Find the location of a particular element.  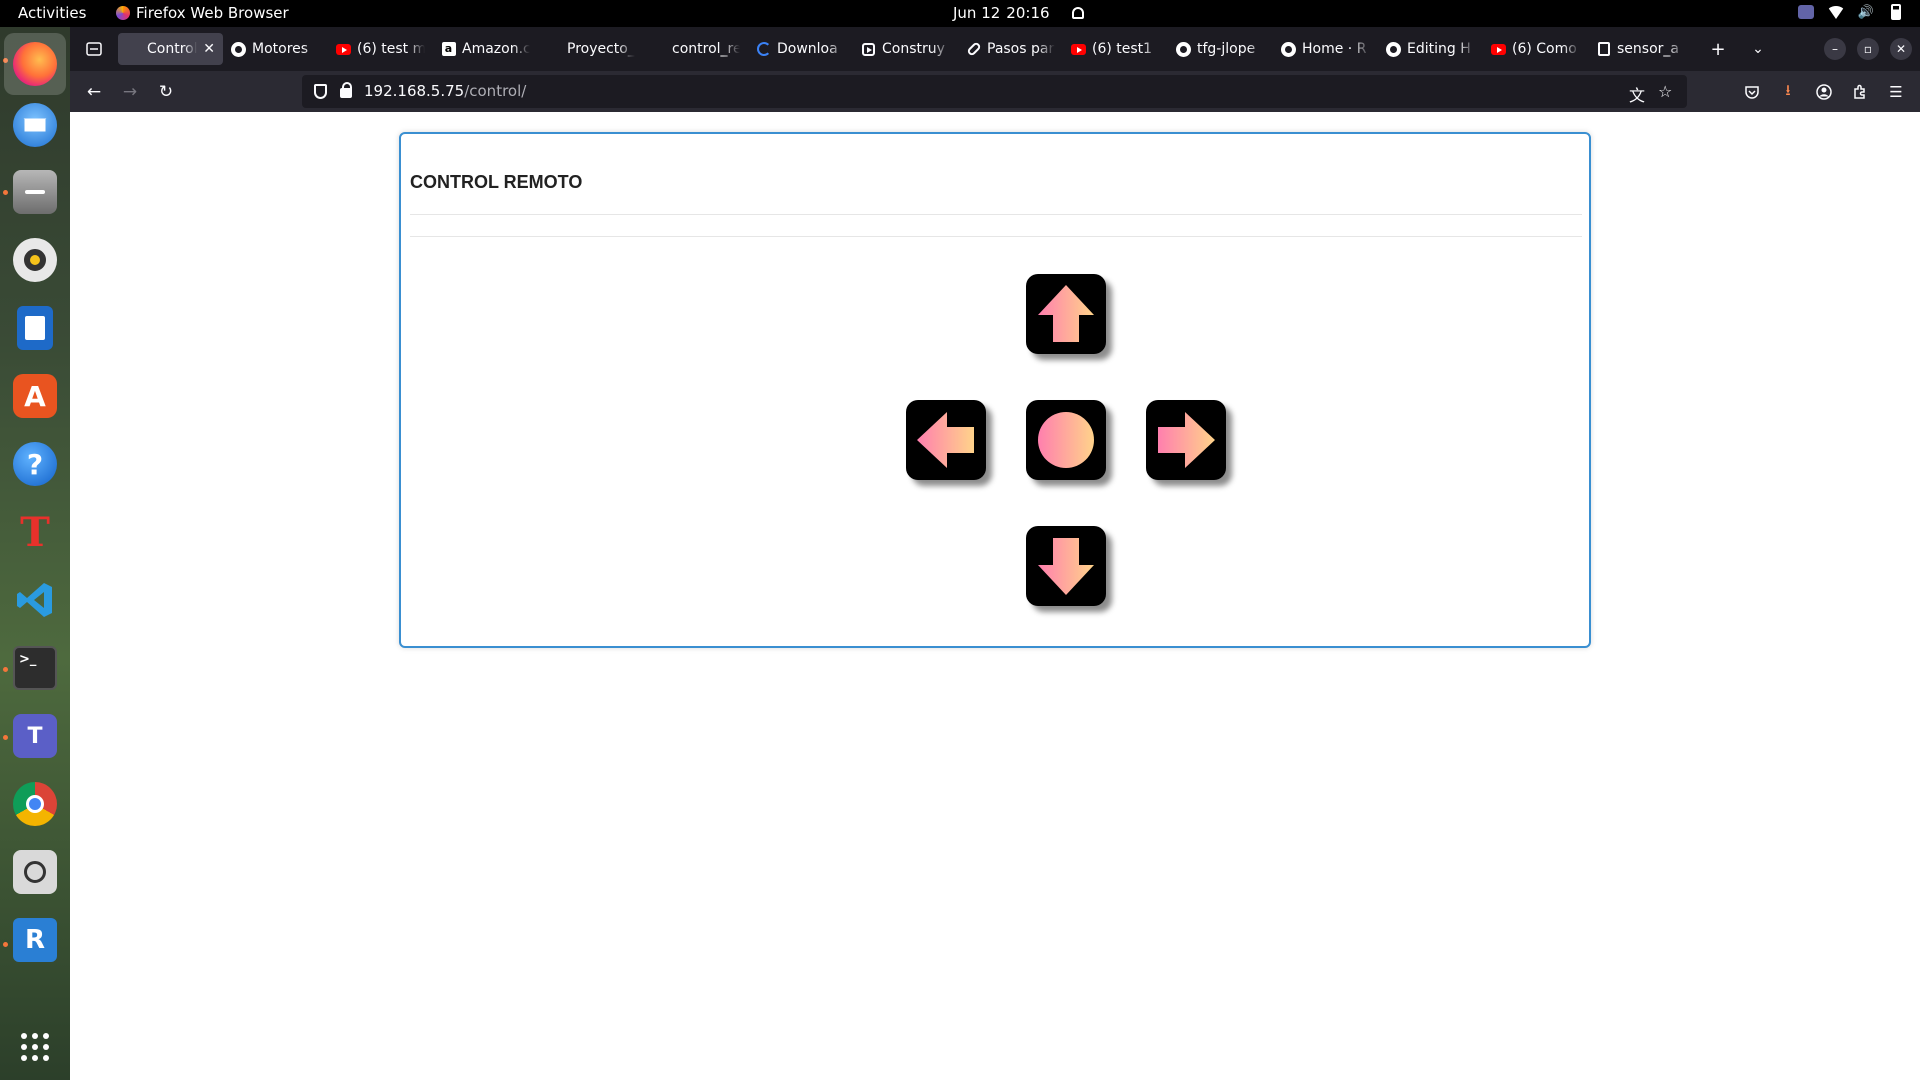

rhythmbox-icon is located at coordinates (35, 260).